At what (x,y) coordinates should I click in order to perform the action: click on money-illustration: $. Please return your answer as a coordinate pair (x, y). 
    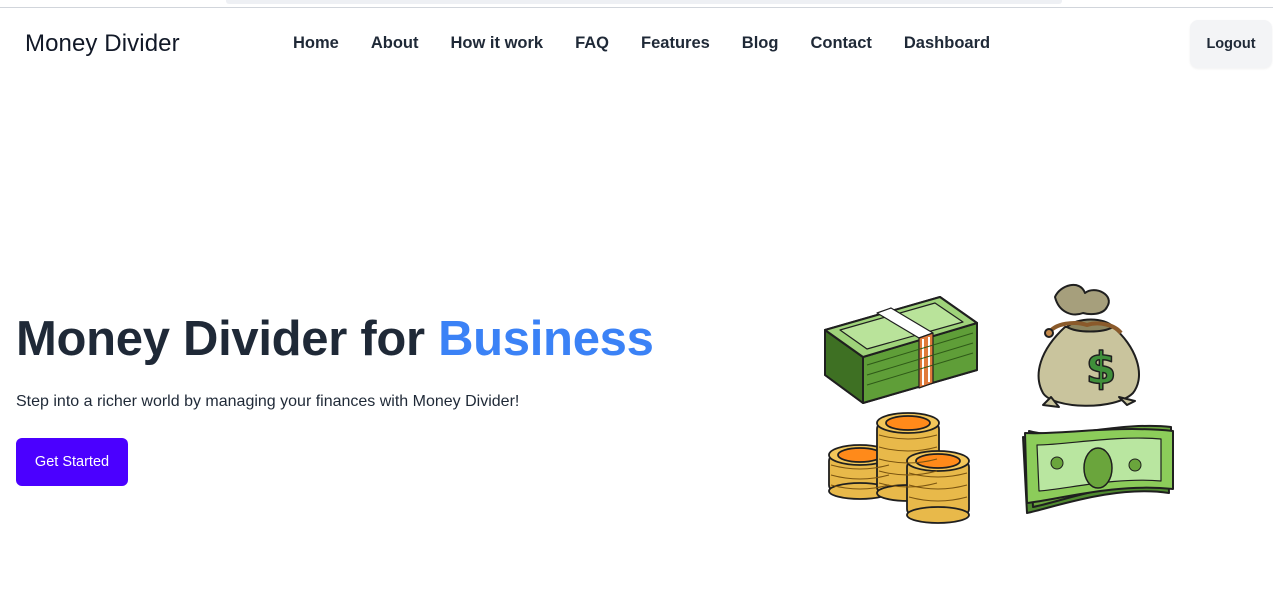
    Looking at the image, I should click on (1000, 402).